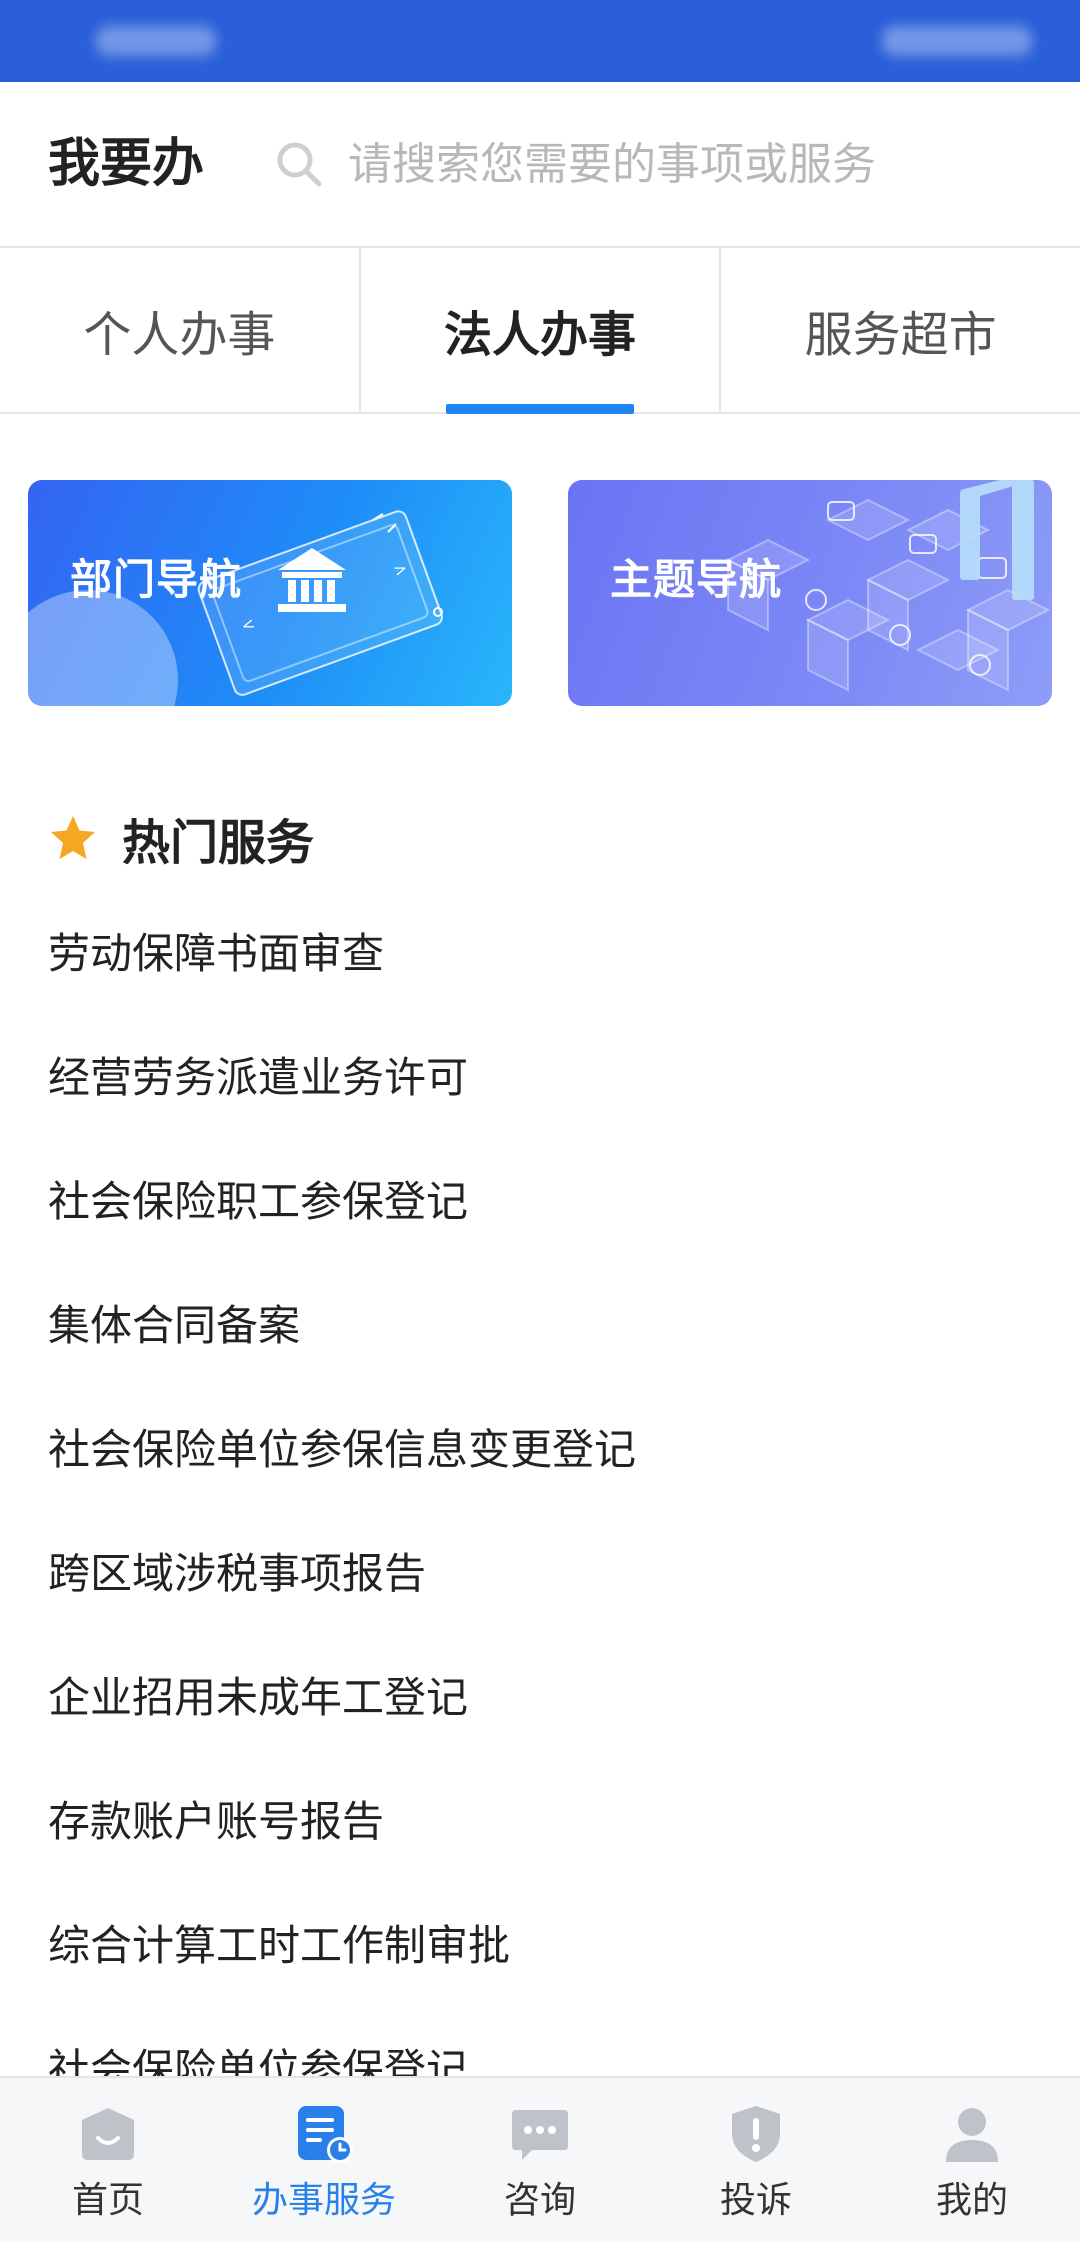 This screenshot has width=1080, height=2242. Describe the element at coordinates (971, 2200) in the screenshot. I see `nav-label: 我的` at that location.